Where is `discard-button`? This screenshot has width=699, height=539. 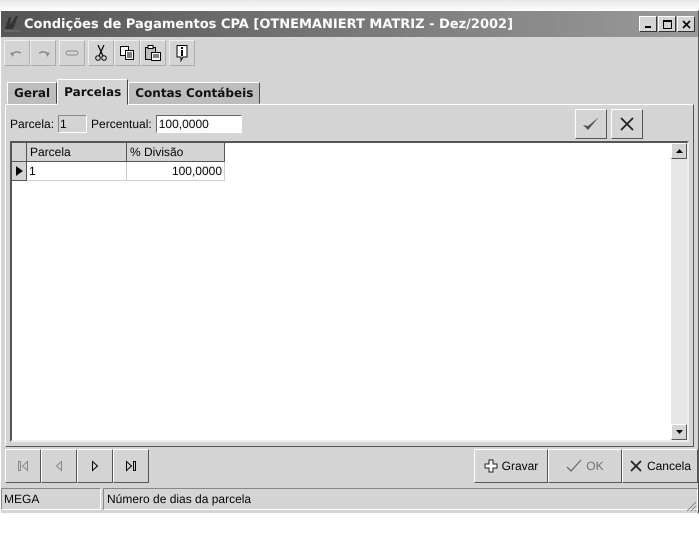 discard-button is located at coordinates (627, 124).